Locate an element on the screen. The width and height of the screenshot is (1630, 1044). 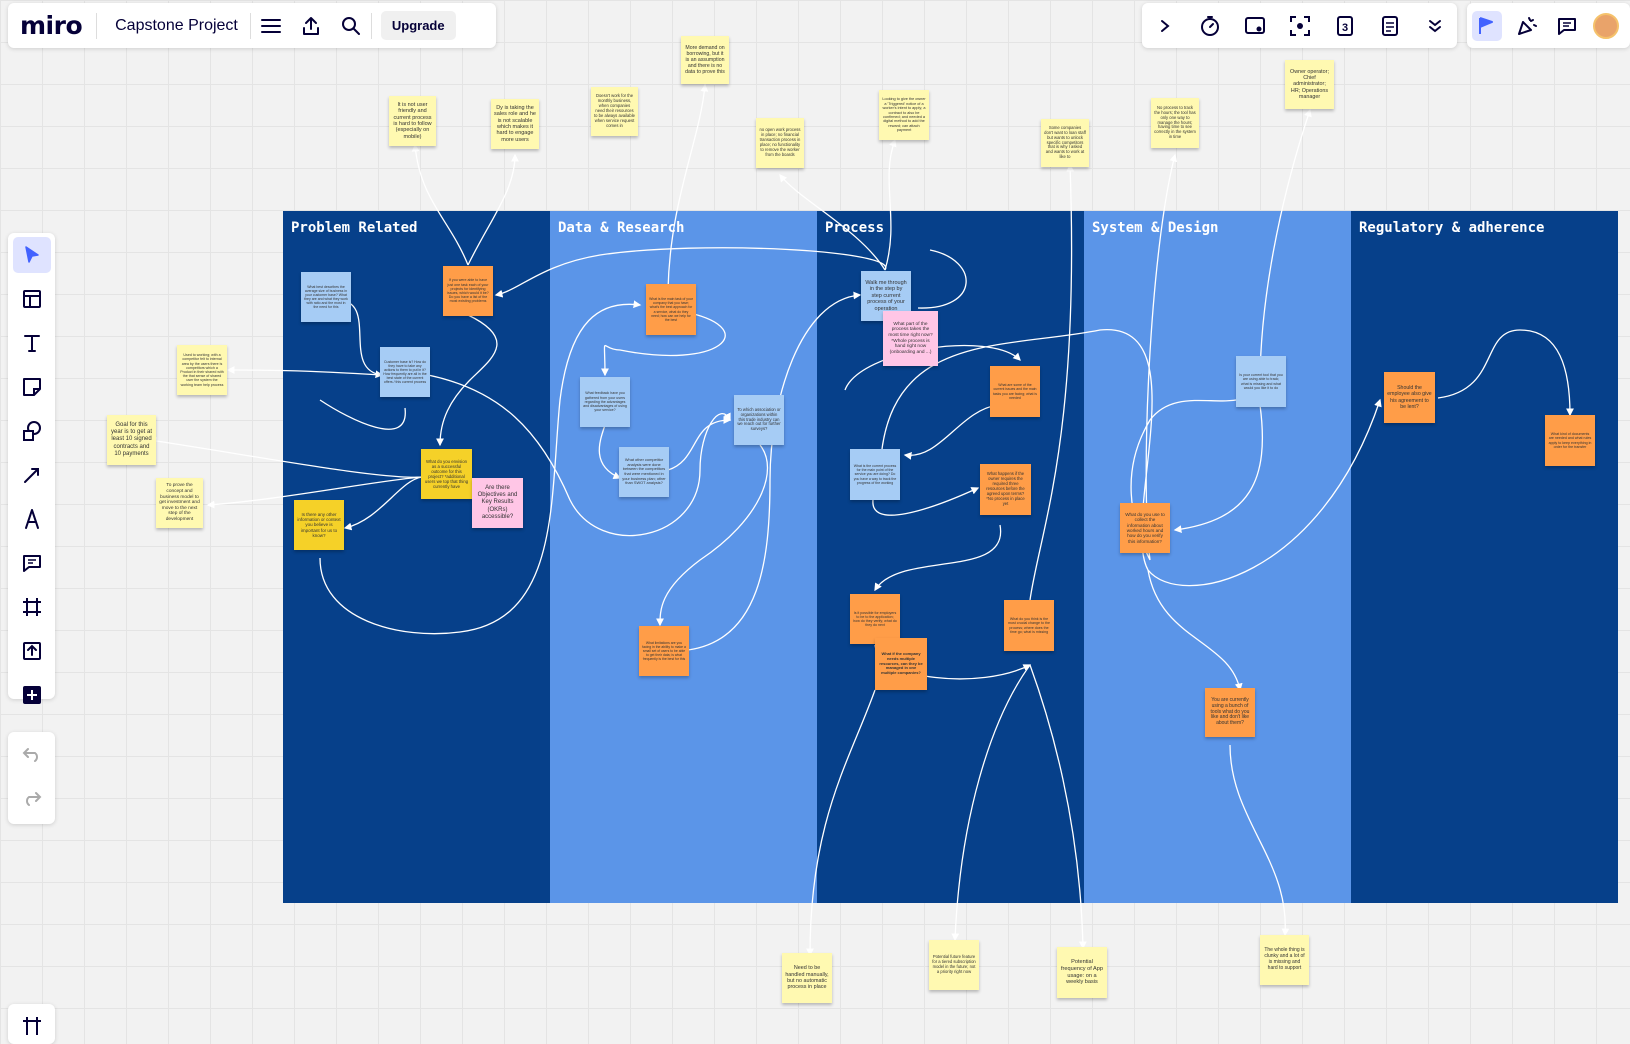
notes-count-icon: 3 is located at coordinates (1345, 26).